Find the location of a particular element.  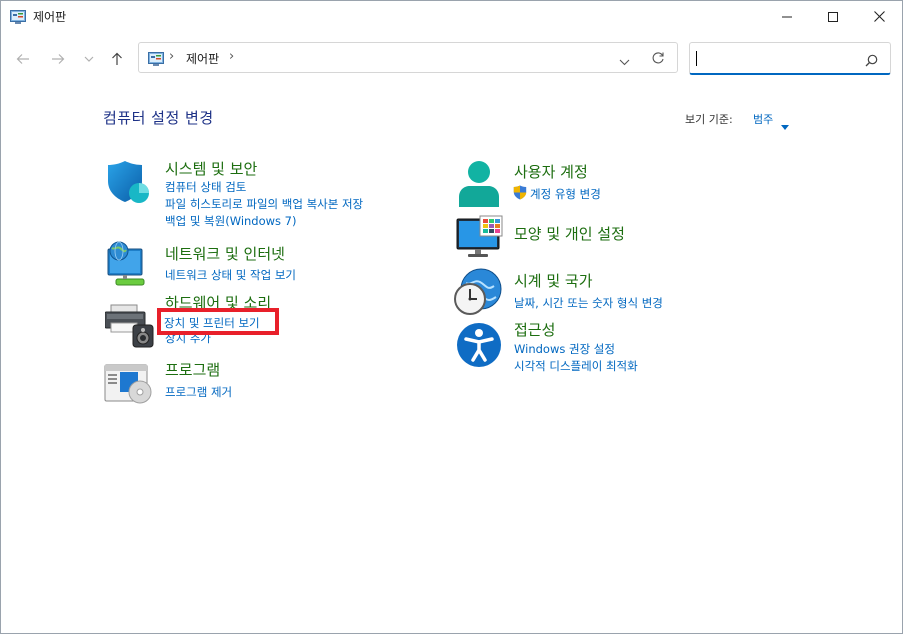

shield-icon is located at coordinates (128, 184).